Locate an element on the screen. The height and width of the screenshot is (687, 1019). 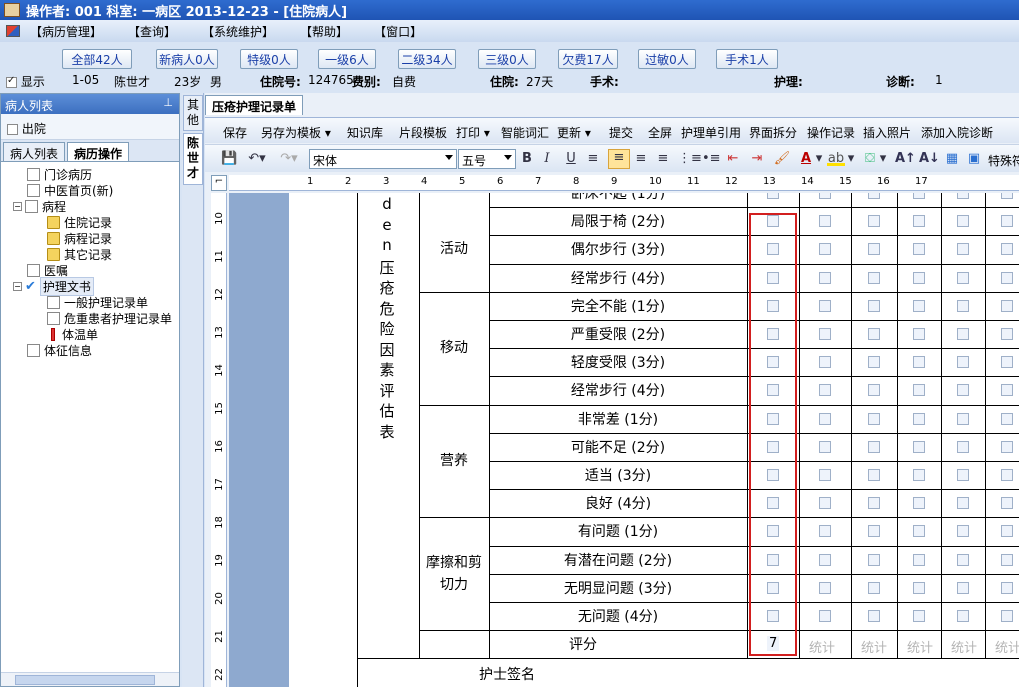
pin-icon: ⊥ is located at coordinates (168, 102).